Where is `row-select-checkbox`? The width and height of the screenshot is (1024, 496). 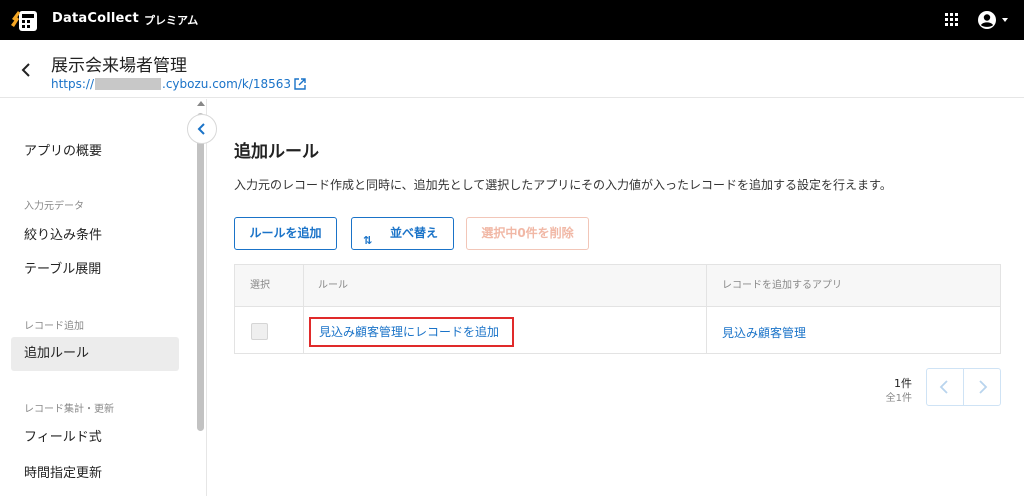 row-select-checkbox is located at coordinates (259, 331).